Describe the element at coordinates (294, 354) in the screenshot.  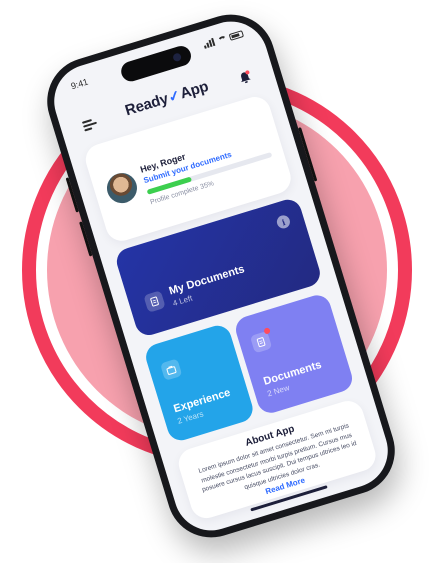
I see `documents-tile: Documents 2 New` at that location.